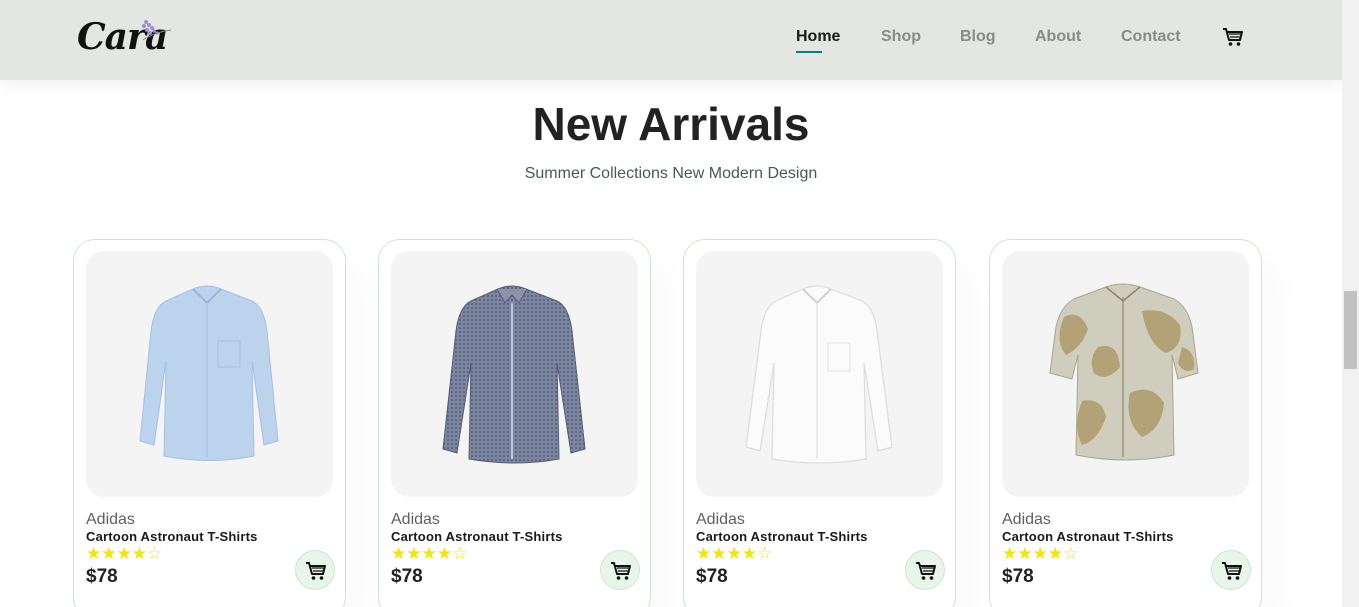 The image size is (1359, 607). What do you see at coordinates (157, 30) in the screenshot?
I see `lavender-icon` at bounding box center [157, 30].